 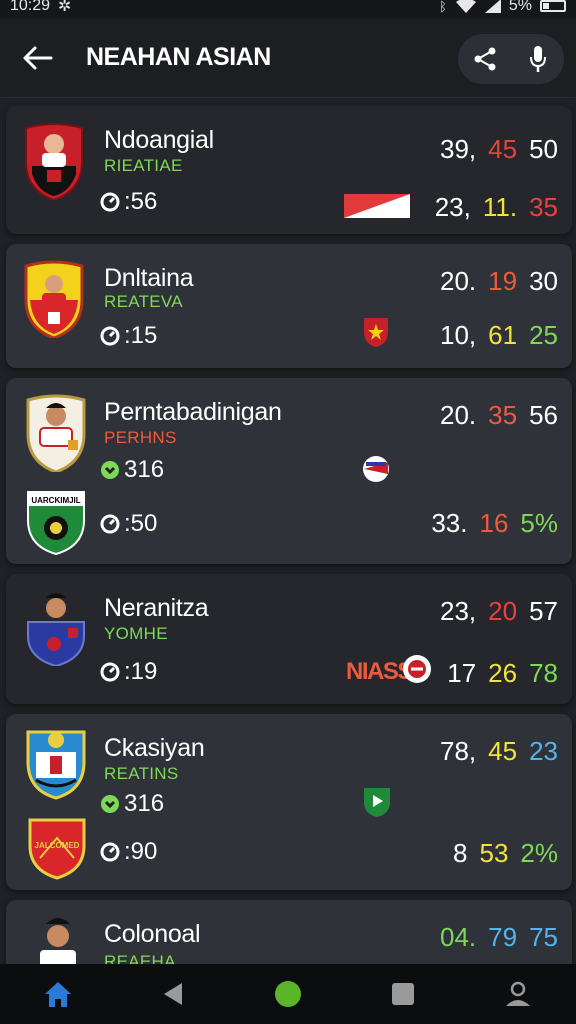 I want to click on score-value: 75, so click(x=543, y=937).